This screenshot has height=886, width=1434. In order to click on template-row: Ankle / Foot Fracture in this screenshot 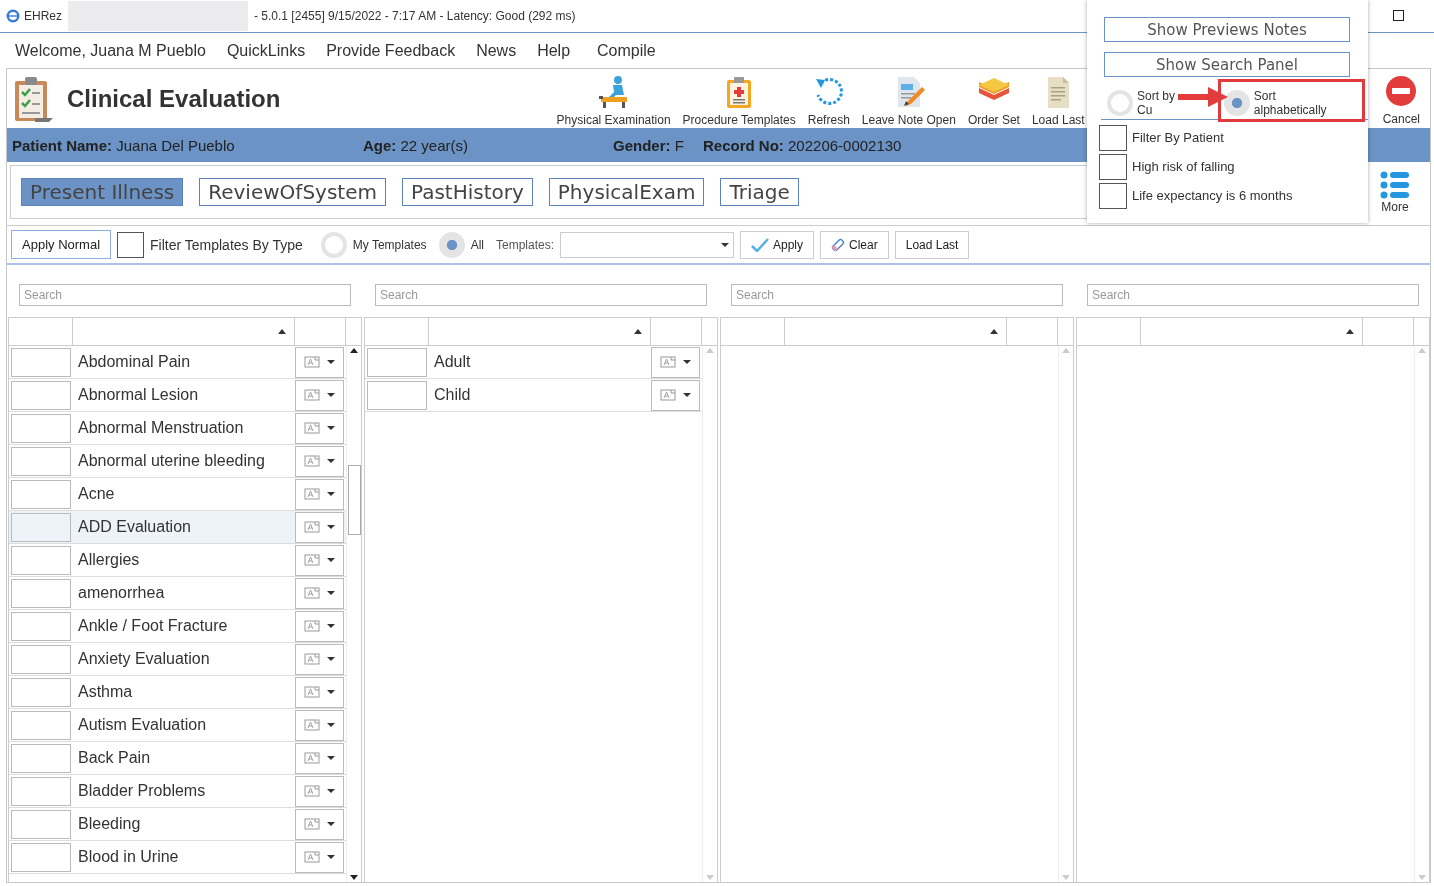, I will do `click(177, 626)`.